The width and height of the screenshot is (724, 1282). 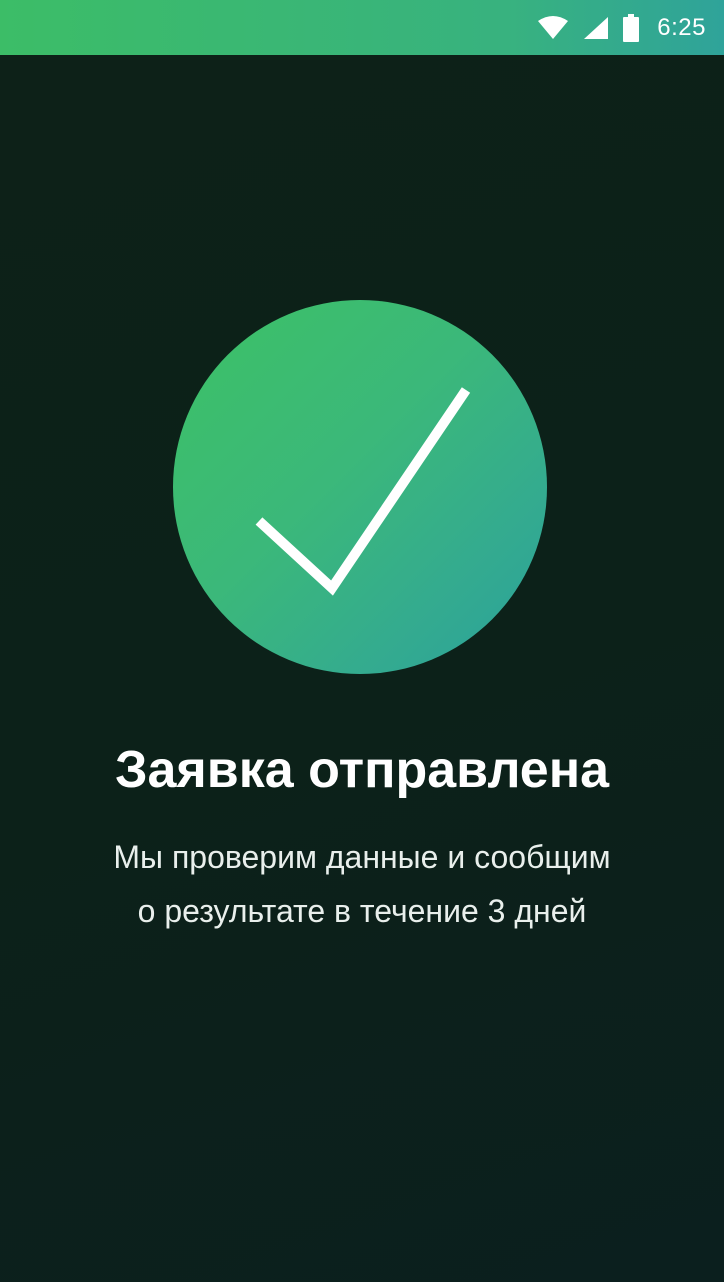 I want to click on message-line: о результате в течение 3 дней, so click(x=362, y=911).